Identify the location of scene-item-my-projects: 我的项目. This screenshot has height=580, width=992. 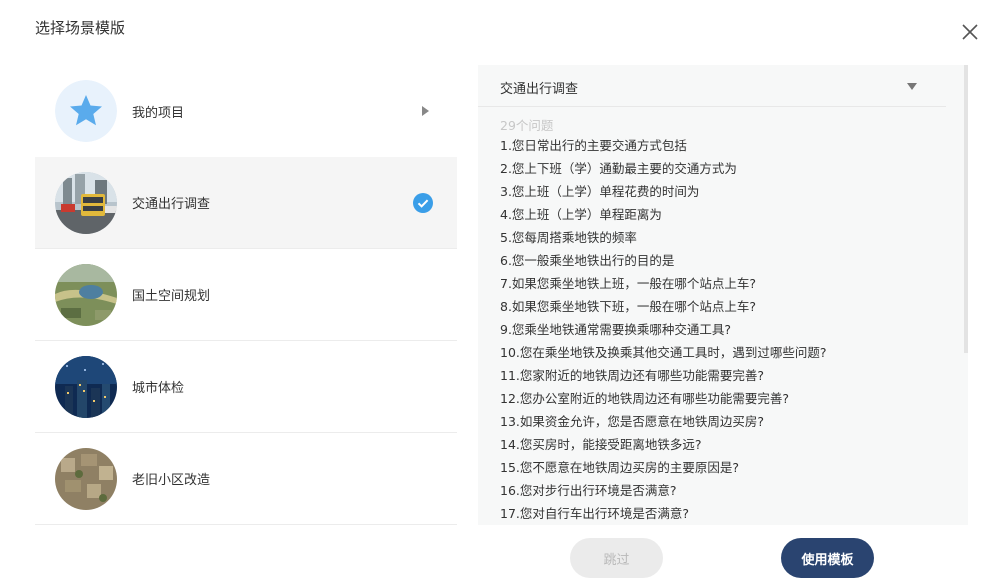
(246, 111).